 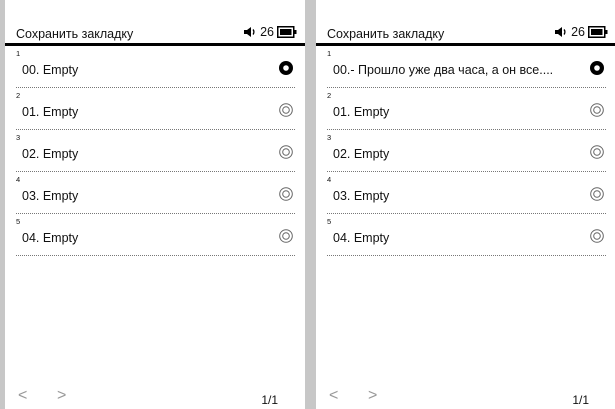 I want to click on bookmark-slot-row: 1 00. Empty, so click(x=155, y=67).